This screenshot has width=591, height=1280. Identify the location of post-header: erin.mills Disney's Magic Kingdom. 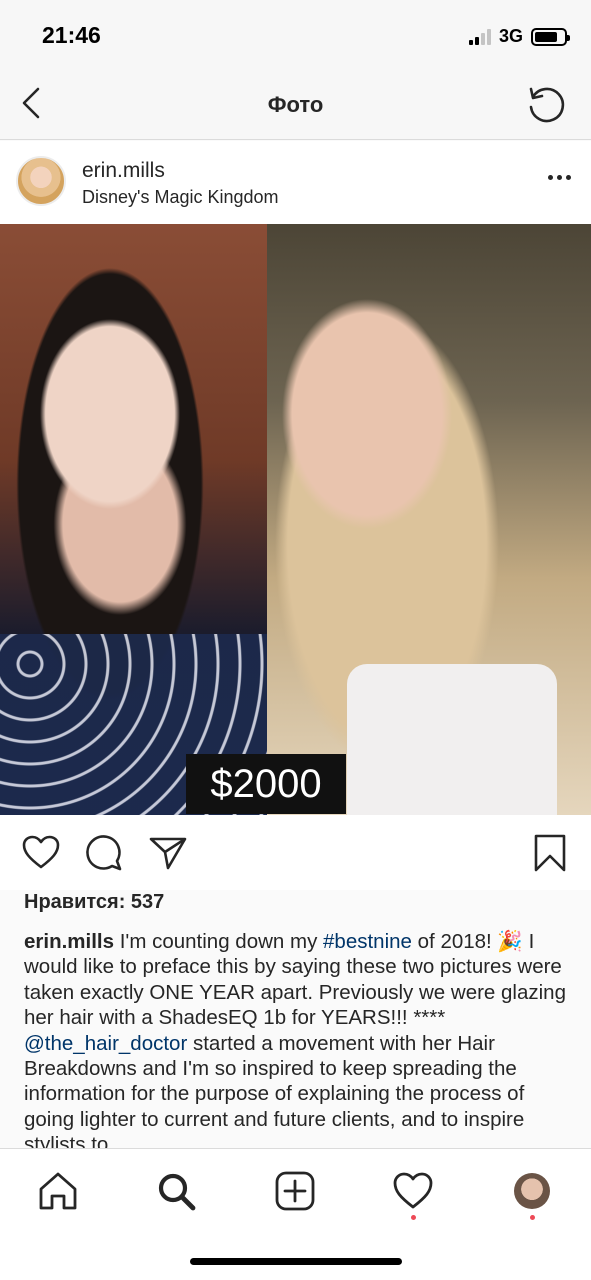
(295, 182).